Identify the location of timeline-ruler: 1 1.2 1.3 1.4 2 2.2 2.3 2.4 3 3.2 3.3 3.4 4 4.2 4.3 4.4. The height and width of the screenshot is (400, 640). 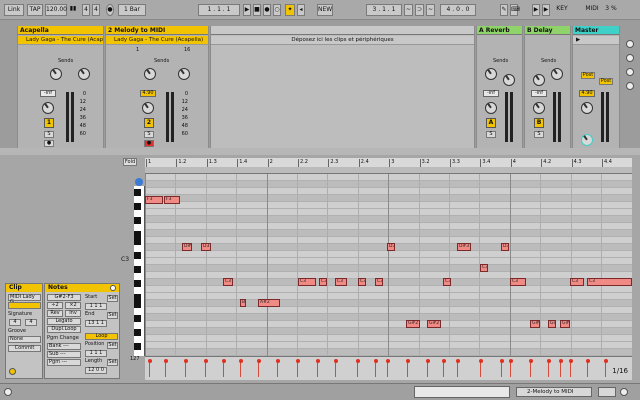
(388, 166).